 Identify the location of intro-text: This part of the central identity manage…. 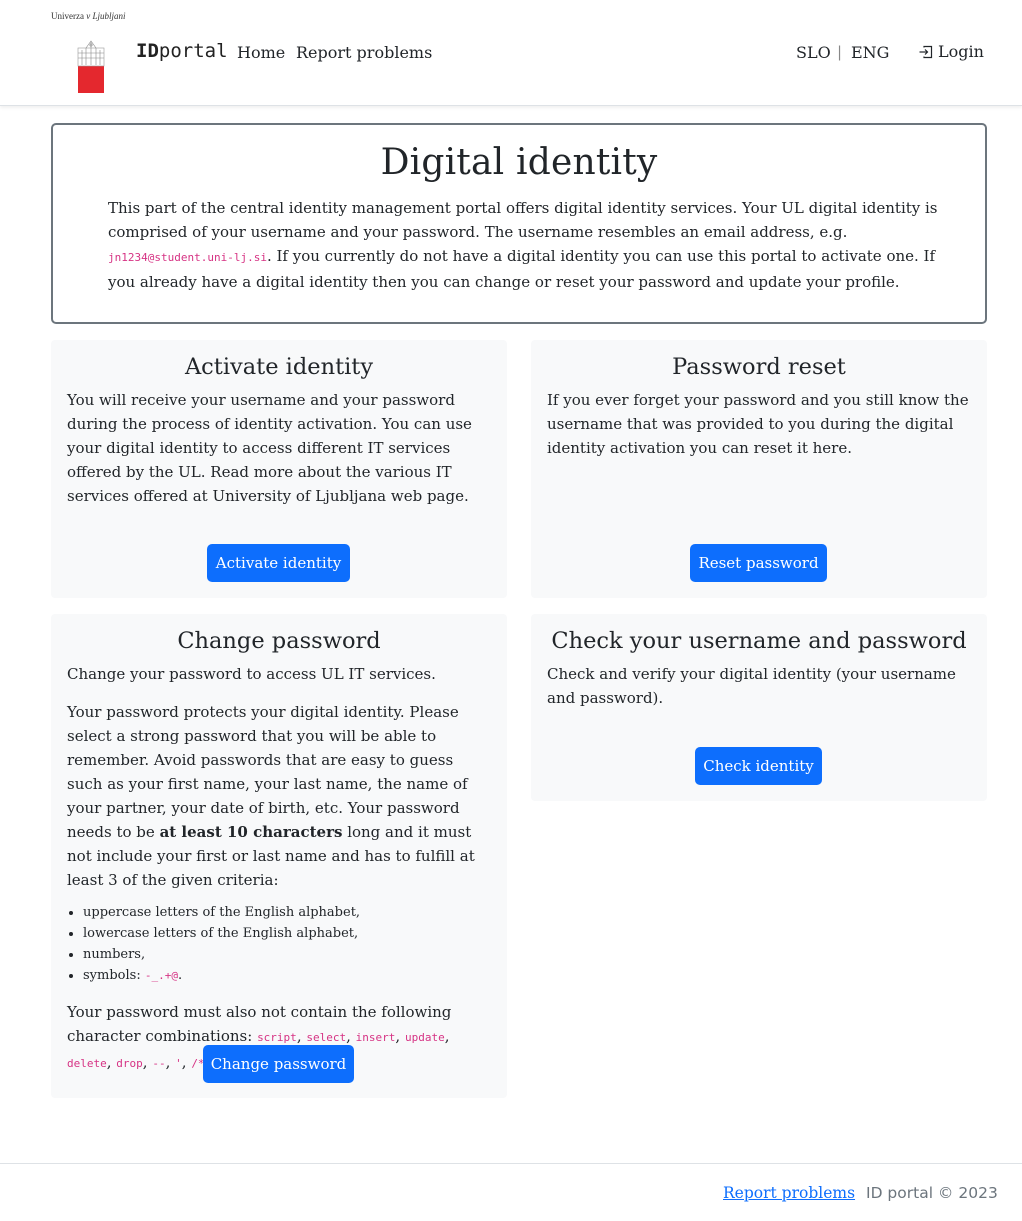
(523, 245).